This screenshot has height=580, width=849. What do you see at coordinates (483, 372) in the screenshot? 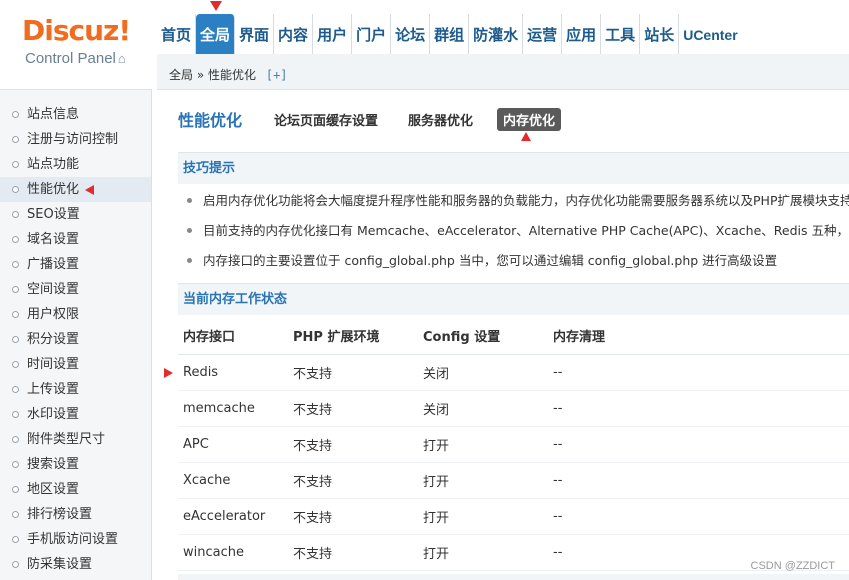
I see `config-cell: 关闭` at bounding box center [483, 372].